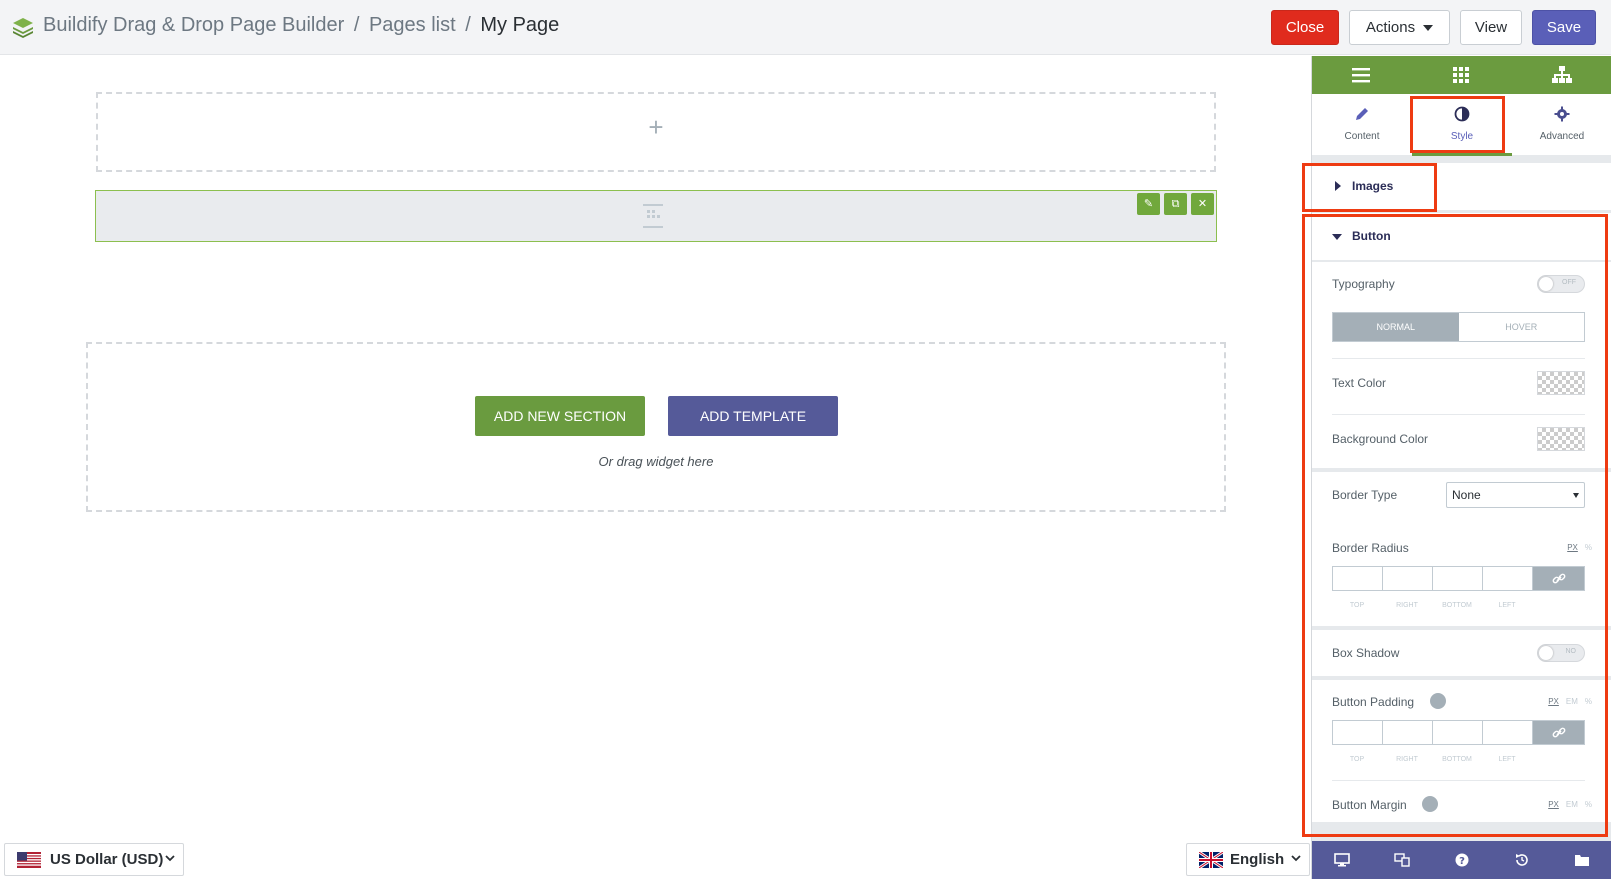 This screenshot has height=879, width=1611. What do you see at coordinates (193, 25) in the screenshot?
I see `breadcrumb-app-name: Buildify Drag & Drop Page Builder` at bounding box center [193, 25].